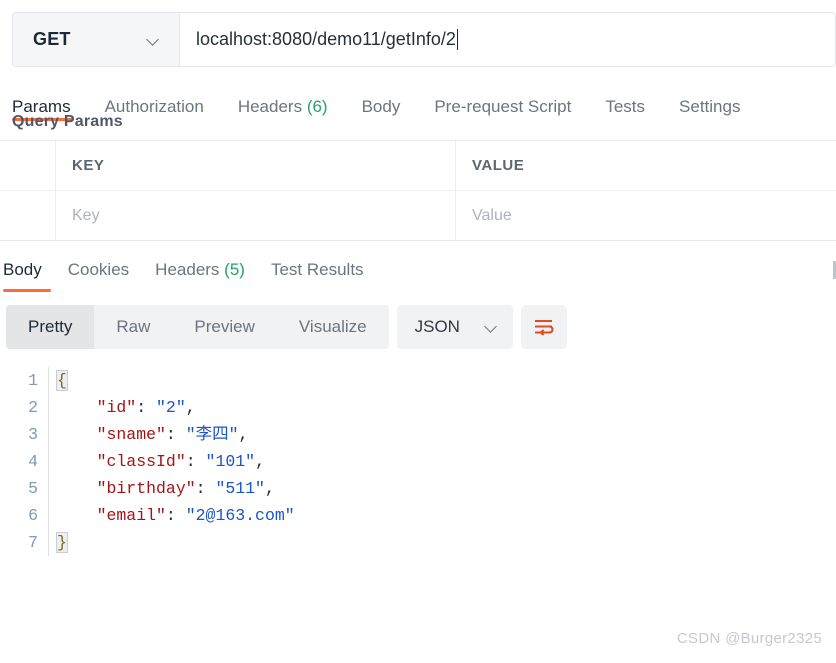 This screenshot has height=663, width=836. I want to click on response-tab-cookies-label: Cookies, so click(98, 269).